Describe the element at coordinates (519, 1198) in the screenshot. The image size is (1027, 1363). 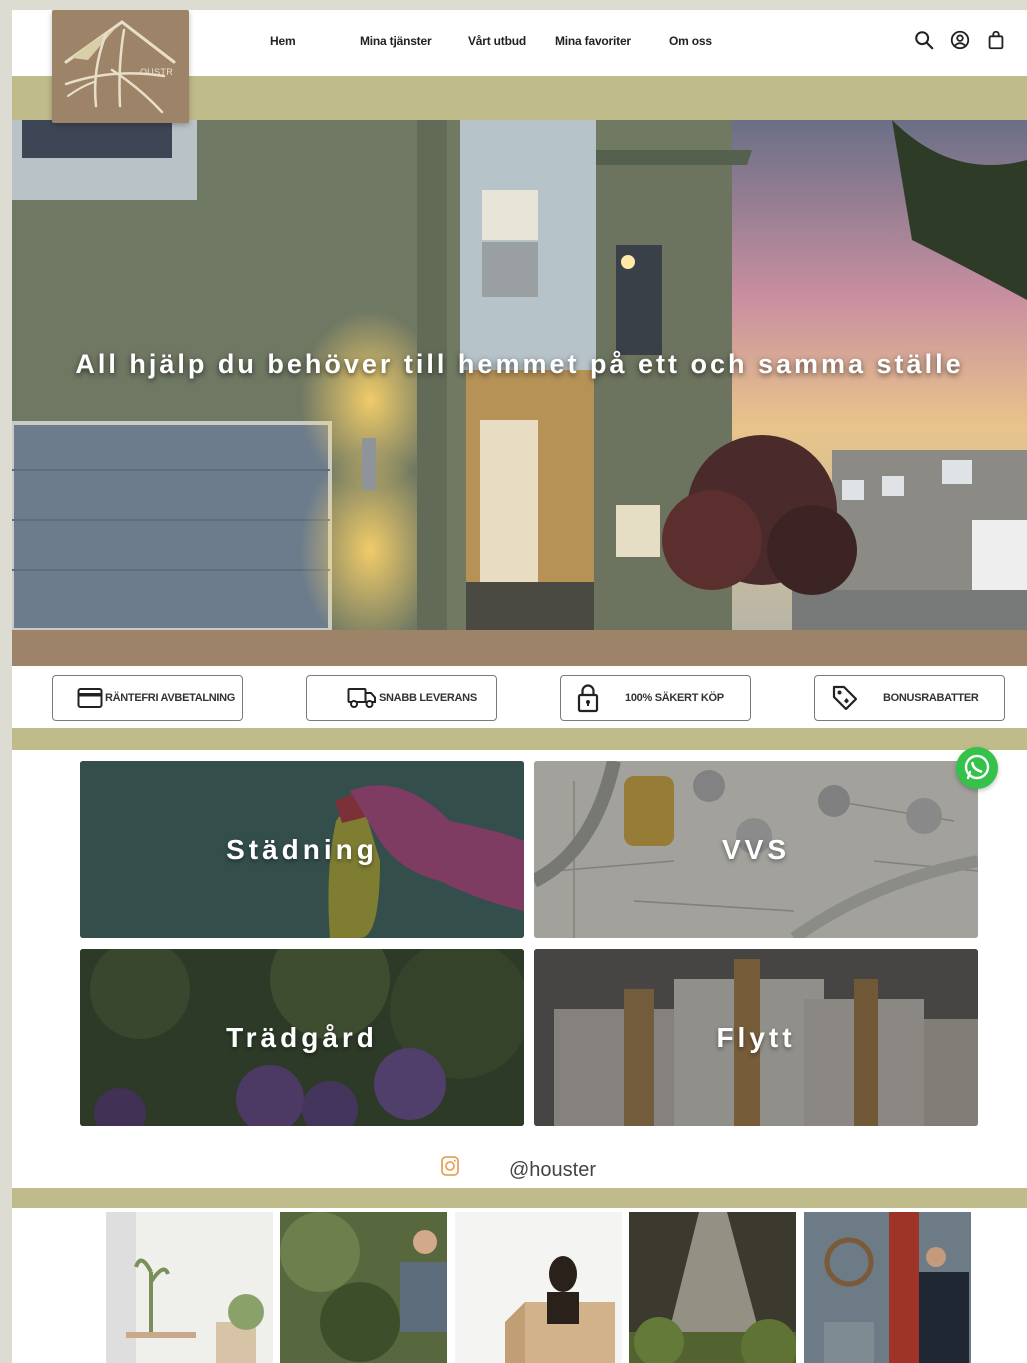
I see `footer-divider-band` at that location.